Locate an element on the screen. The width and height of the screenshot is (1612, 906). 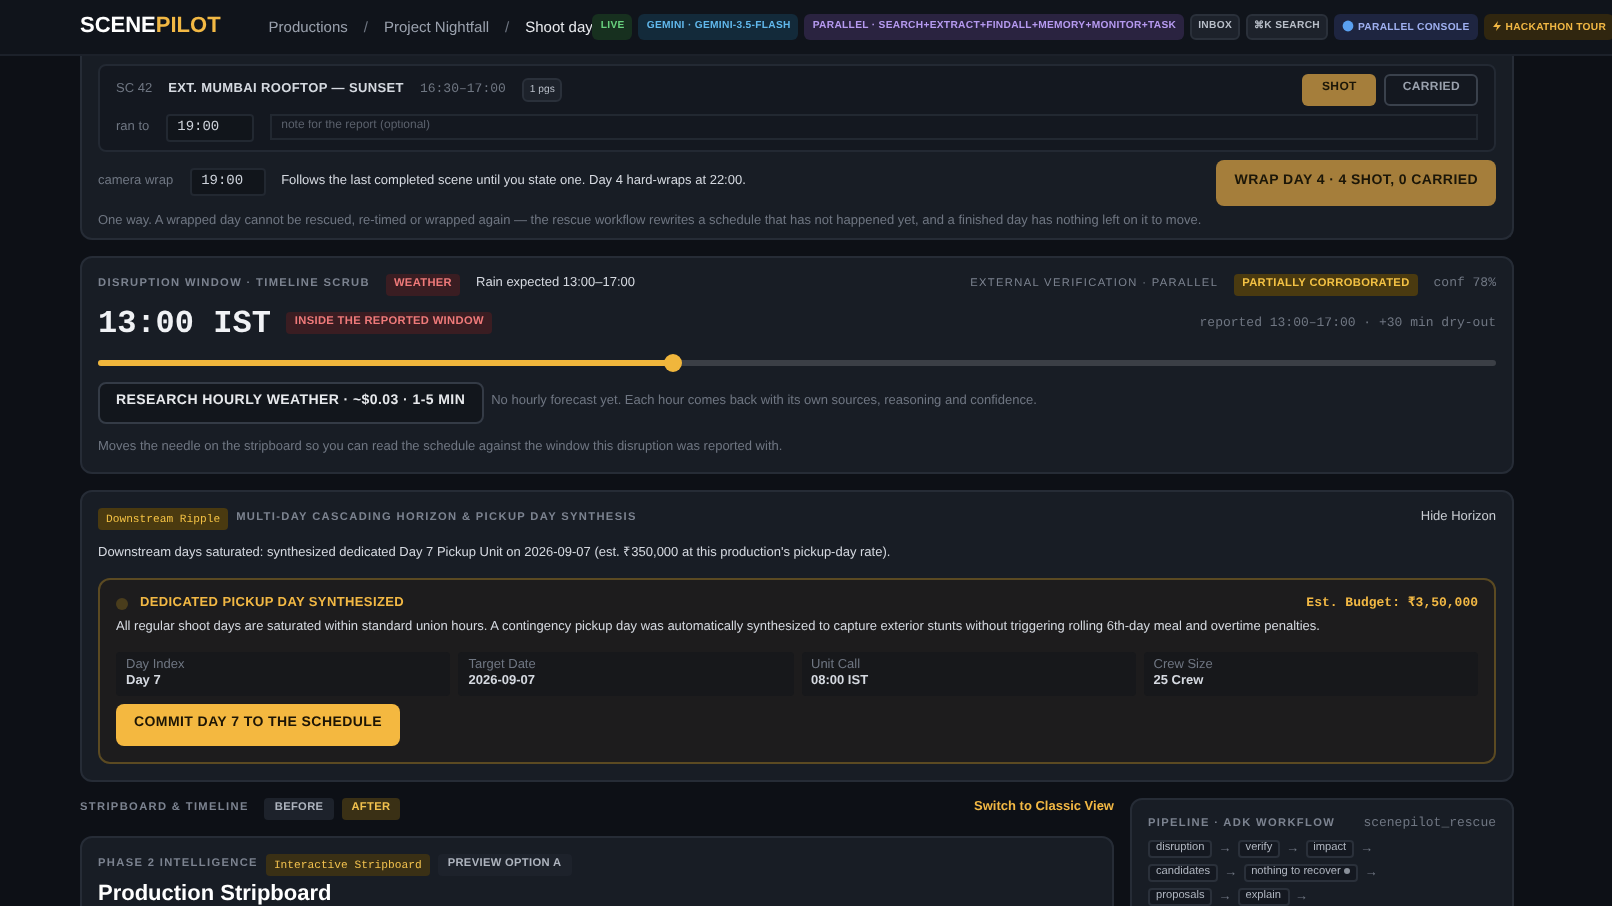
globe-icon is located at coordinates (1348, 25).